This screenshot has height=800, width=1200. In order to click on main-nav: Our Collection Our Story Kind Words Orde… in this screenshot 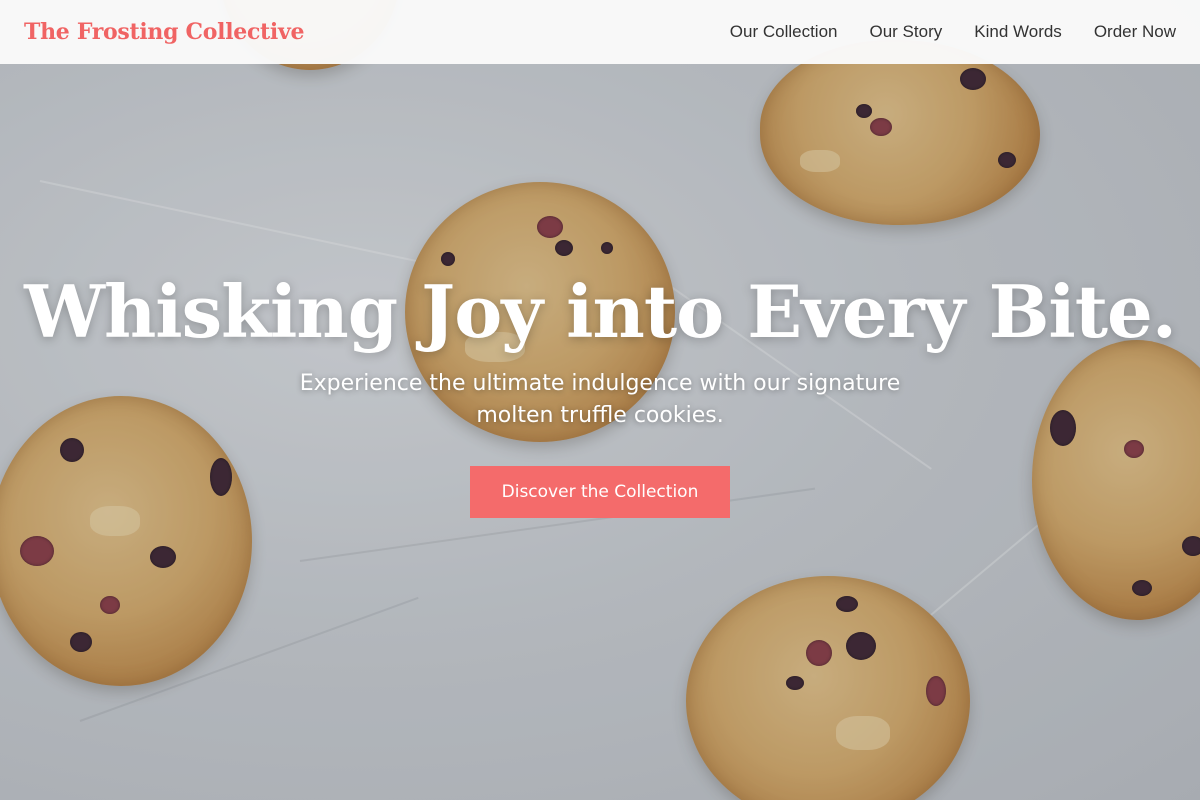, I will do `click(953, 32)`.